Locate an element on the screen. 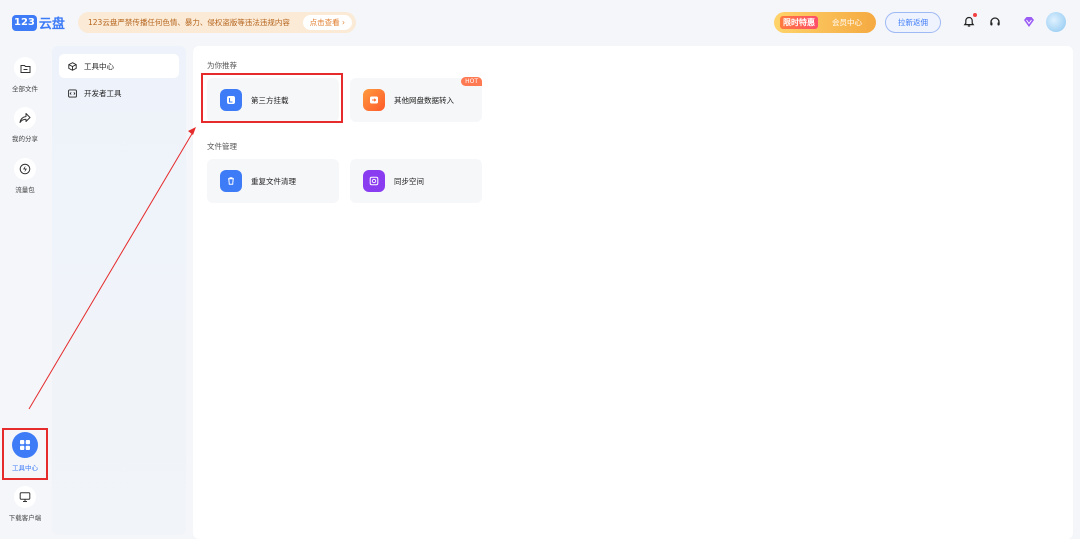  annotation-arrow is located at coordinates (112, 268).